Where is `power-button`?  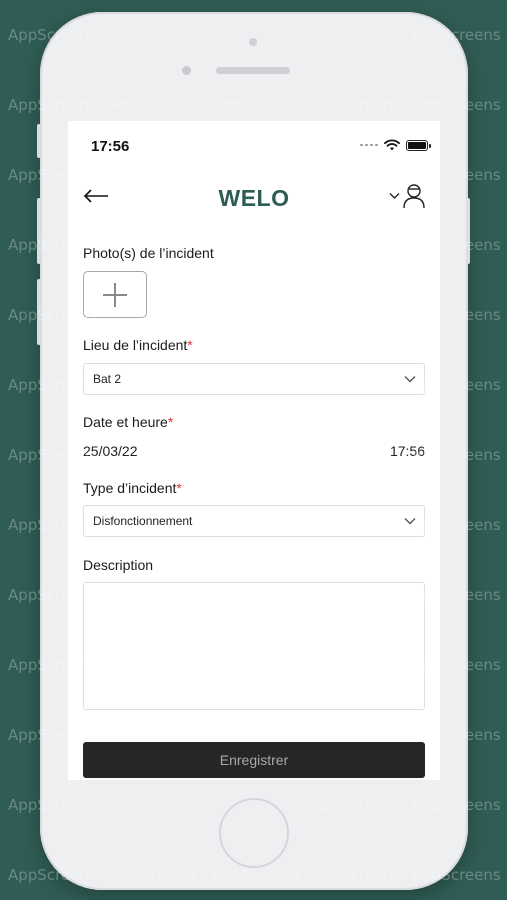
power-button is located at coordinates (468, 231).